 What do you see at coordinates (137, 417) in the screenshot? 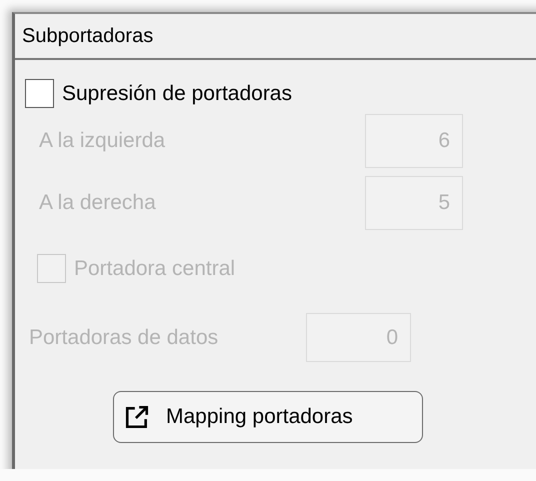
I see `external-link-icon` at bounding box center [137, 417].